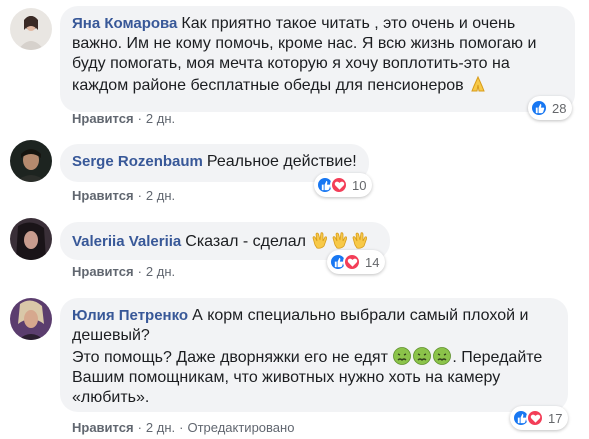 Image resolution: width=589 pixels, height=439 pixels. What do you see at coordinates (137, 161) in the screenshot?
I see `comment-author: Serge Rozenbaum` at bounding box center [137, 161].